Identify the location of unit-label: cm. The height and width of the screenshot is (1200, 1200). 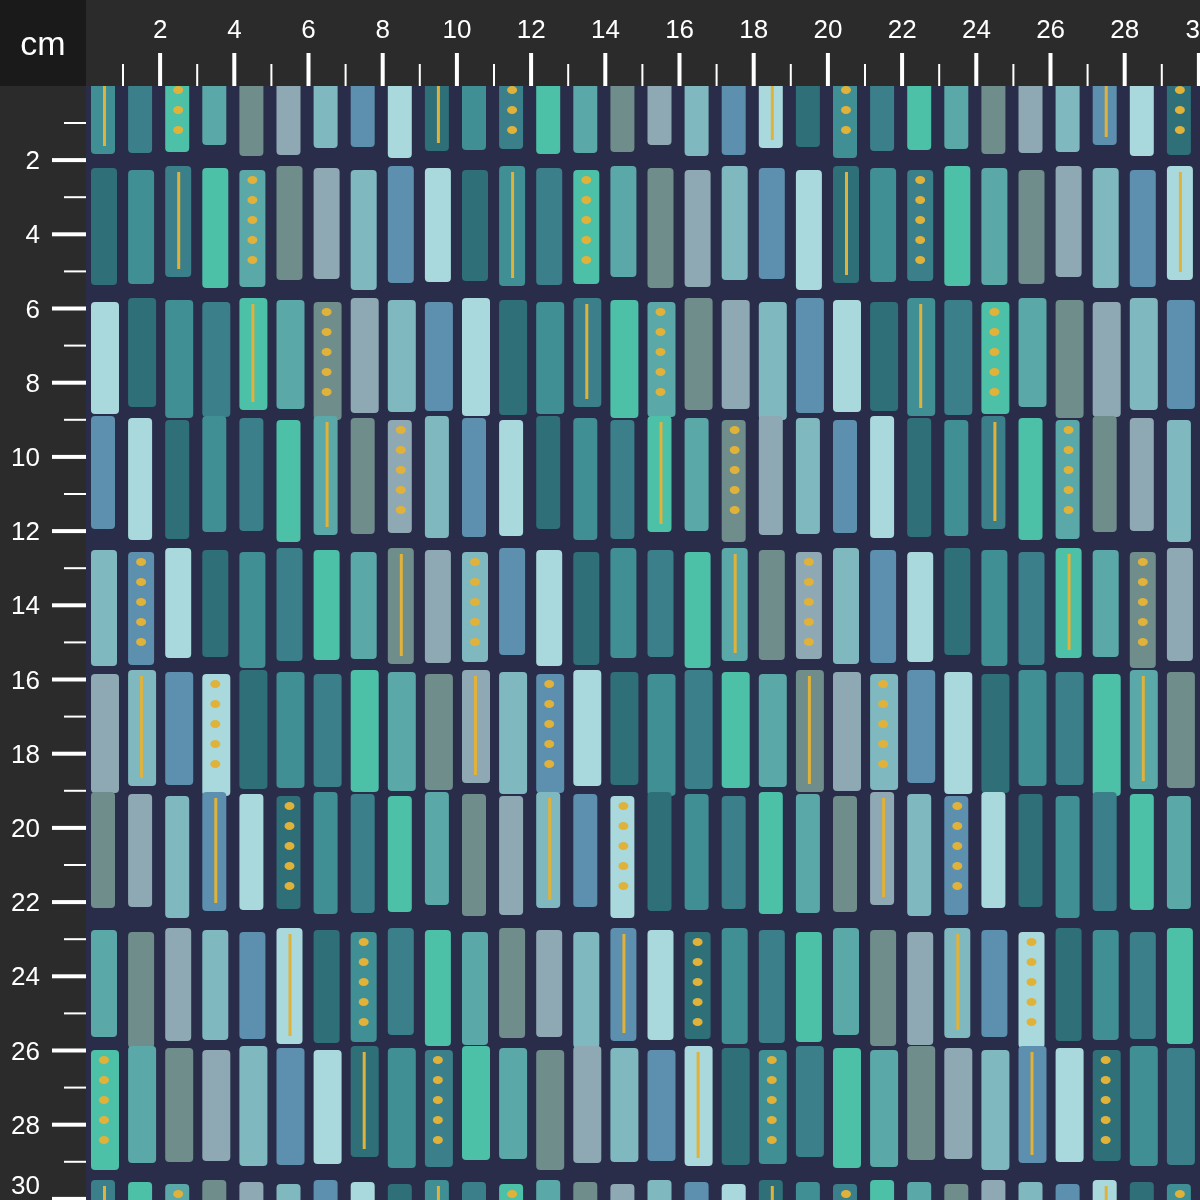
(43, 43).